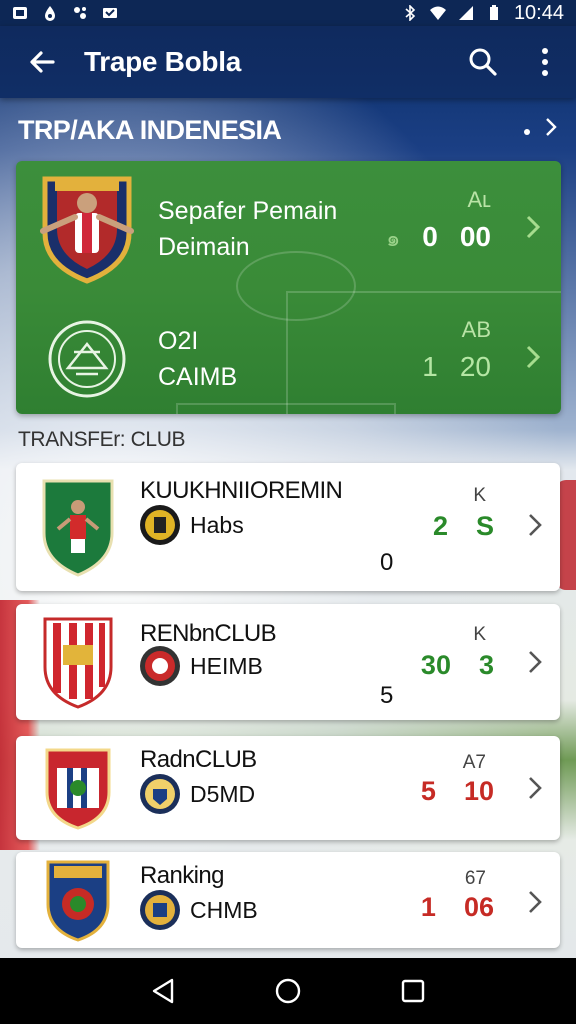 This screenshot has height=1024, width=576. What do you see at coordinates (288, 229) in the screenshot?
I see `featured-match-row: Sepafer Pemain Deimain Aʟ ๑ 0 00` at bounding box center [288, 229].